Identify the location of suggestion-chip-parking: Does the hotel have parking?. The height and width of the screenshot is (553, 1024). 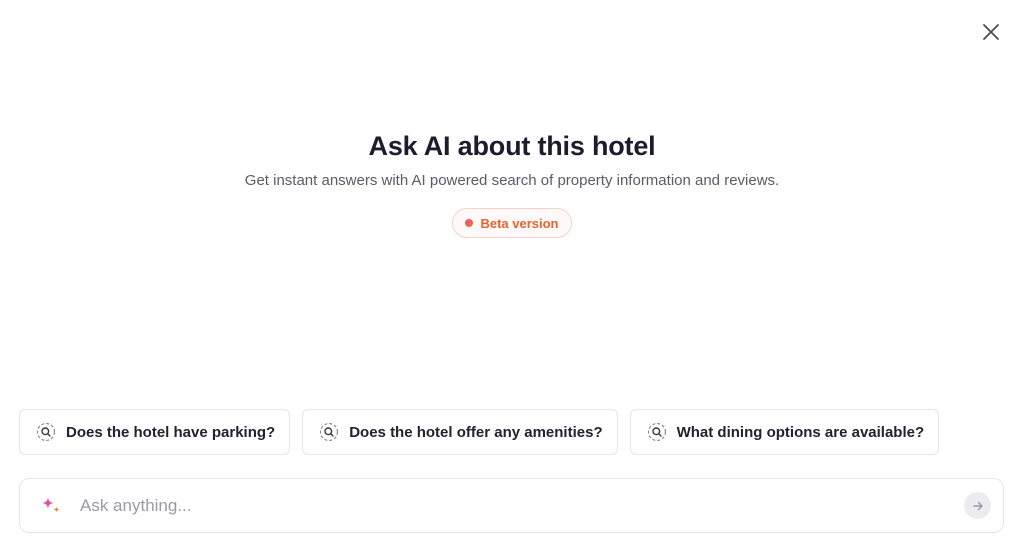
(155, 432).